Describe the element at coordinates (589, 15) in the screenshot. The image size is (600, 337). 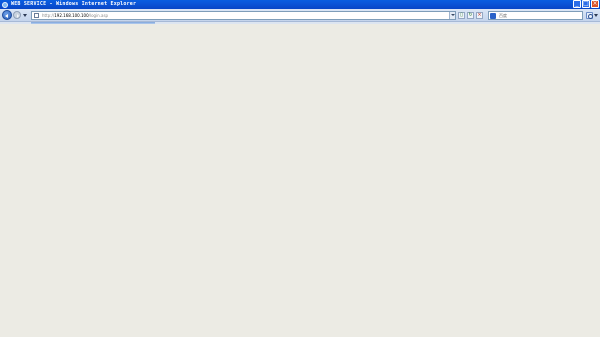
I see `search-button` at that location.